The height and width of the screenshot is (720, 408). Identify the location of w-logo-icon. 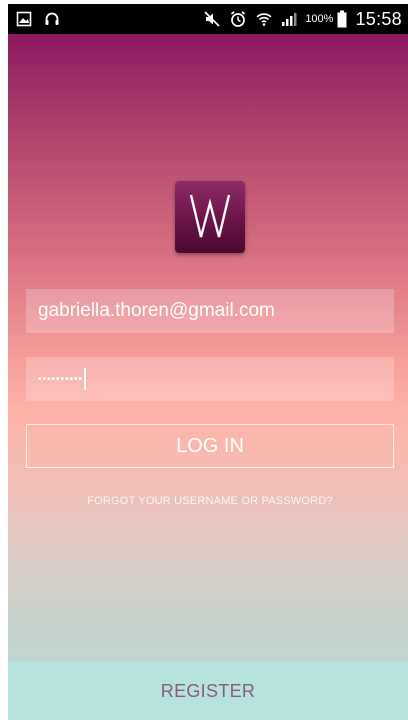
(210, 216).